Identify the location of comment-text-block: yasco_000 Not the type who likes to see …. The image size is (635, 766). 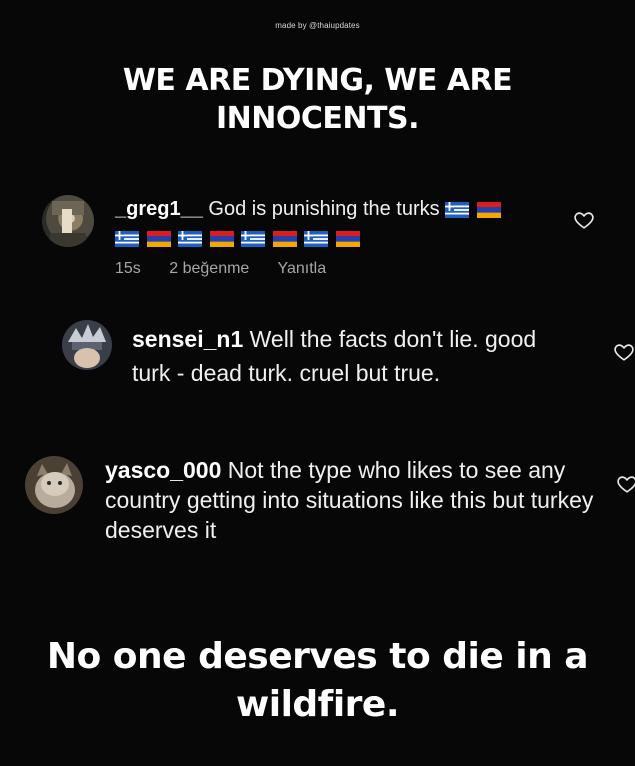
(350, 500).